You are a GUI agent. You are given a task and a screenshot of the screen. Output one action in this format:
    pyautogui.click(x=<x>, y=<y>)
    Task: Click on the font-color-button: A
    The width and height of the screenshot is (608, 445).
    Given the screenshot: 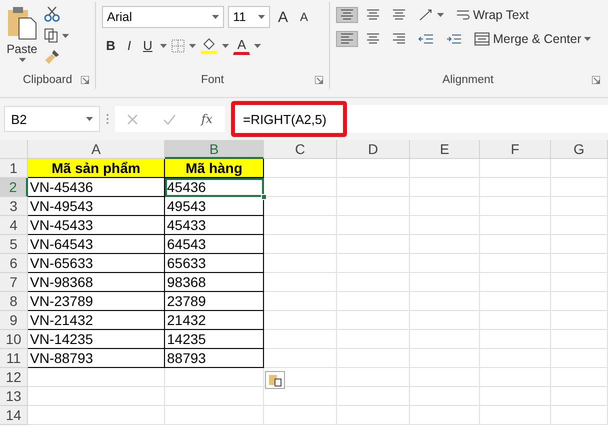 What is the action you would take?
    pyautogui.click(x=241, y=45)
    